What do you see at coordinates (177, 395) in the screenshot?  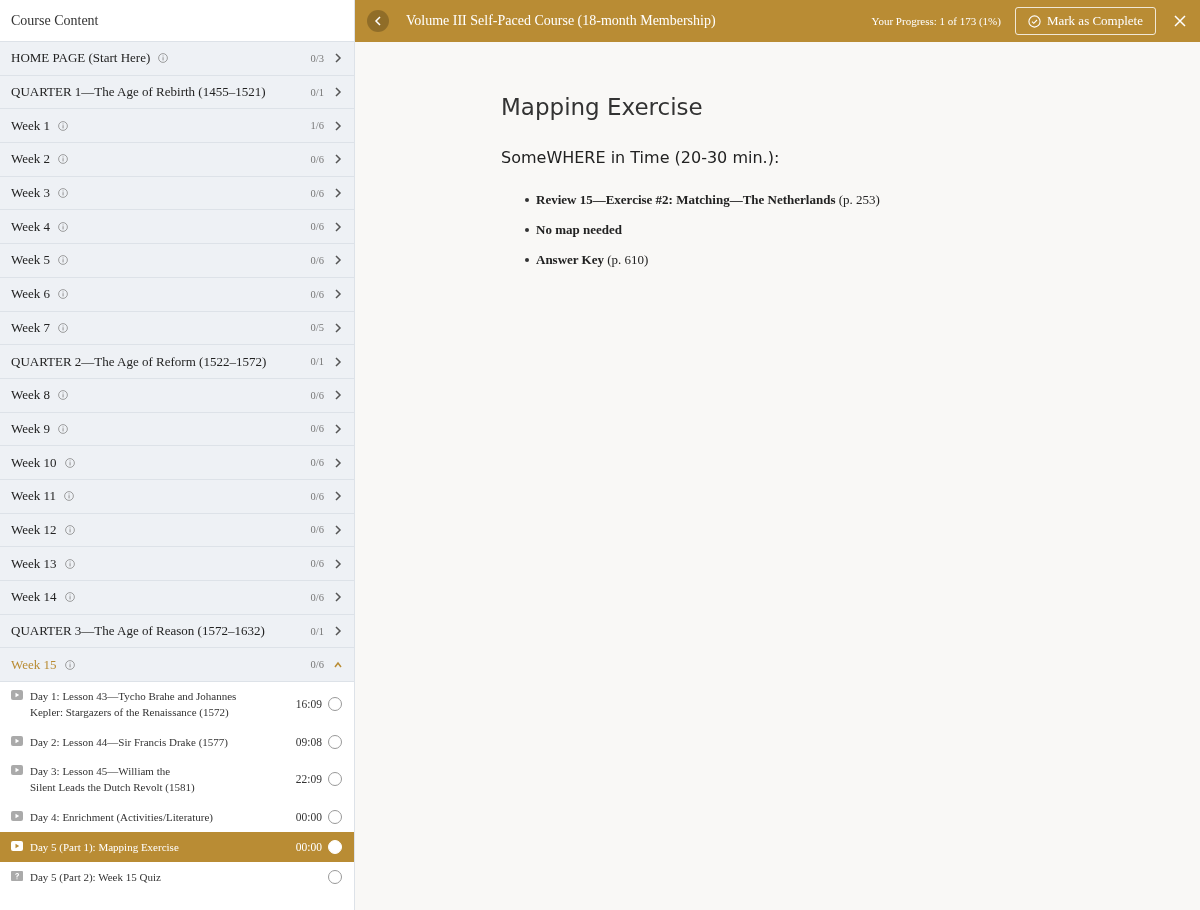 I see `section-item: Week 8 0/6` at bounding box center [177, 395].